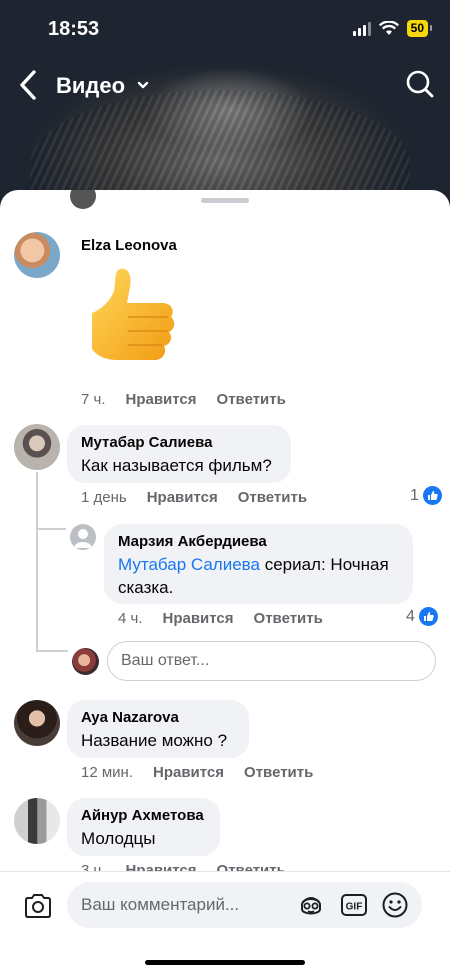 The width and height of the screenshot is (450, 973). Describe the element at coordinates (179, 454) in the screenshot. I see `comment-bubble: Мутабар Салиева Как называется фильм?` at that location.